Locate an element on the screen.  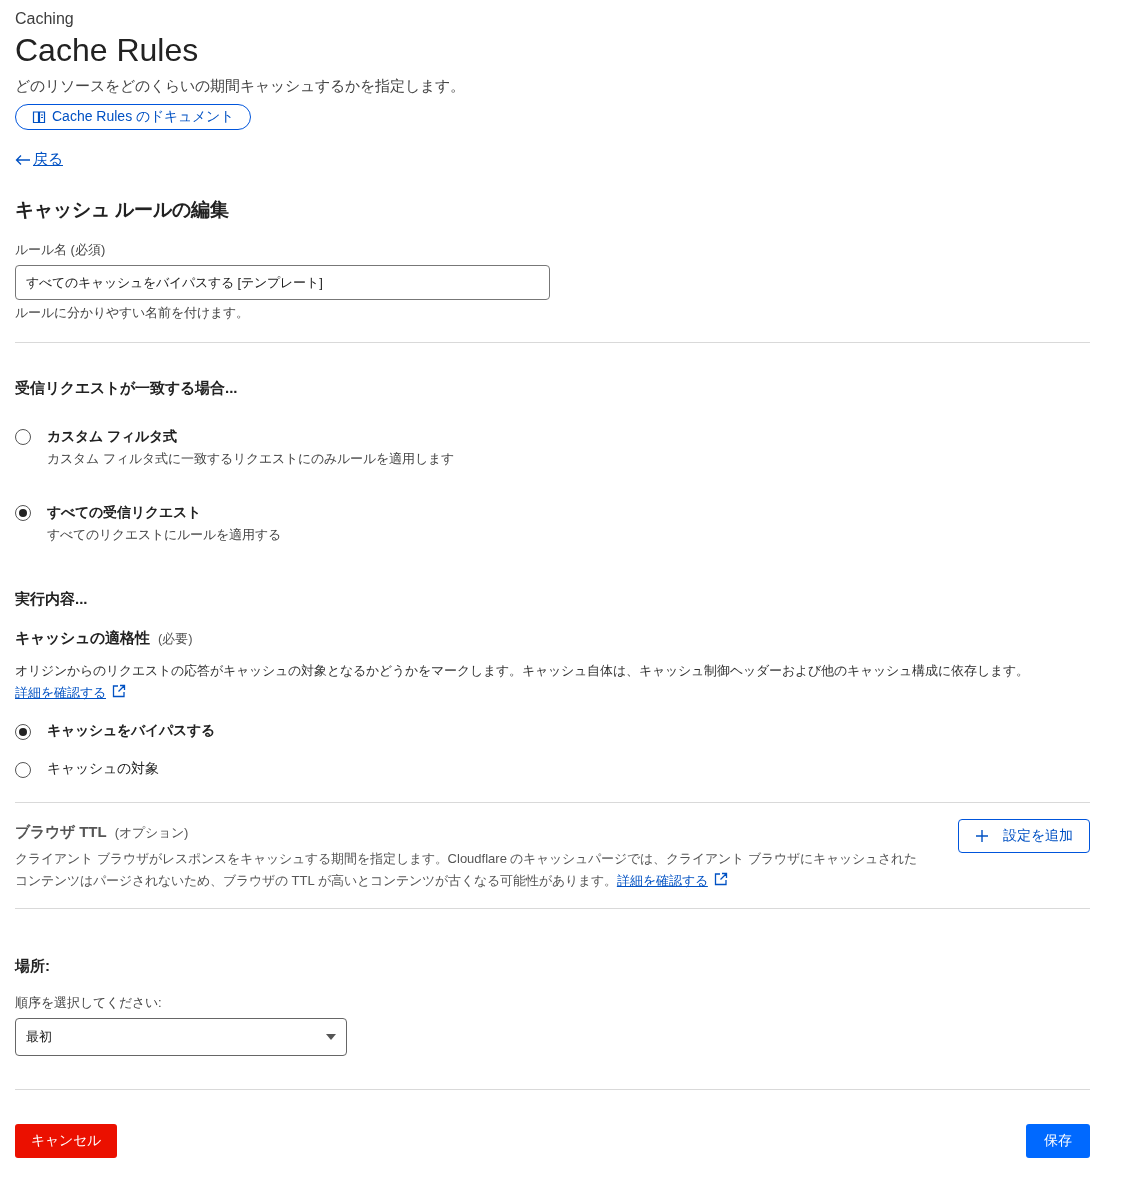
required-tag: (必要) is located at coordinates (175, 639).